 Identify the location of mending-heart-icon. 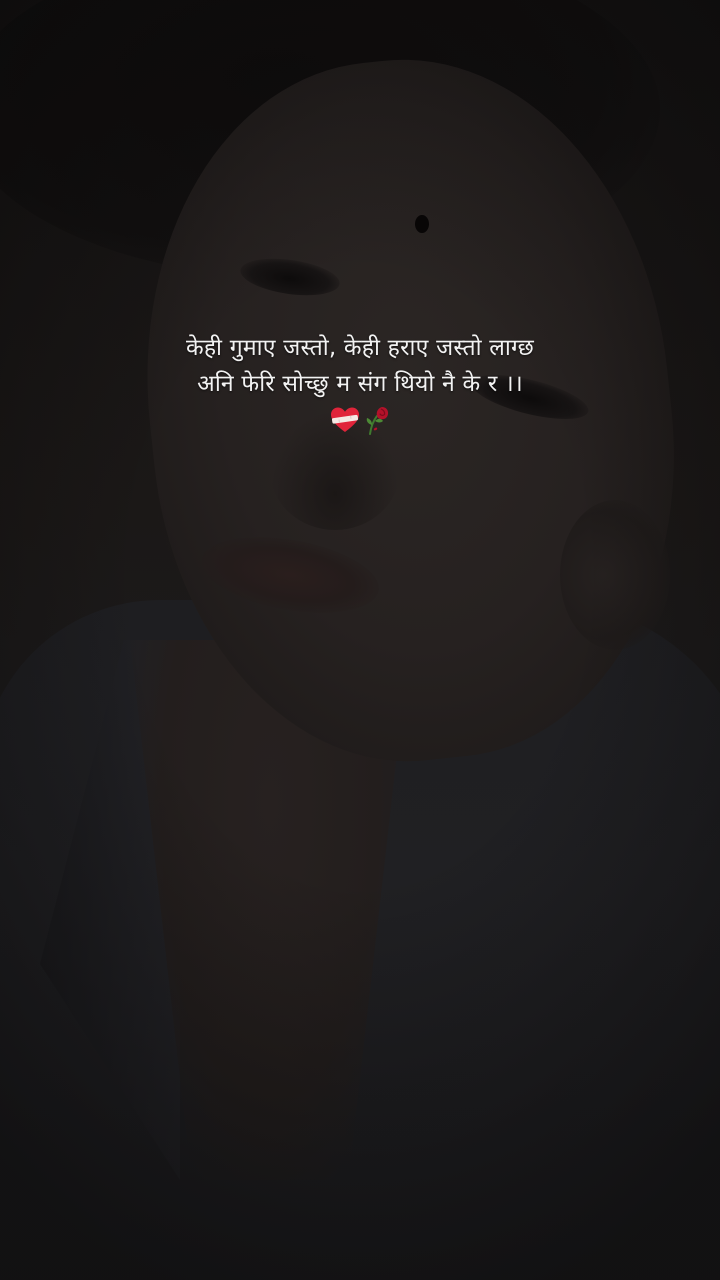
(345, 420).